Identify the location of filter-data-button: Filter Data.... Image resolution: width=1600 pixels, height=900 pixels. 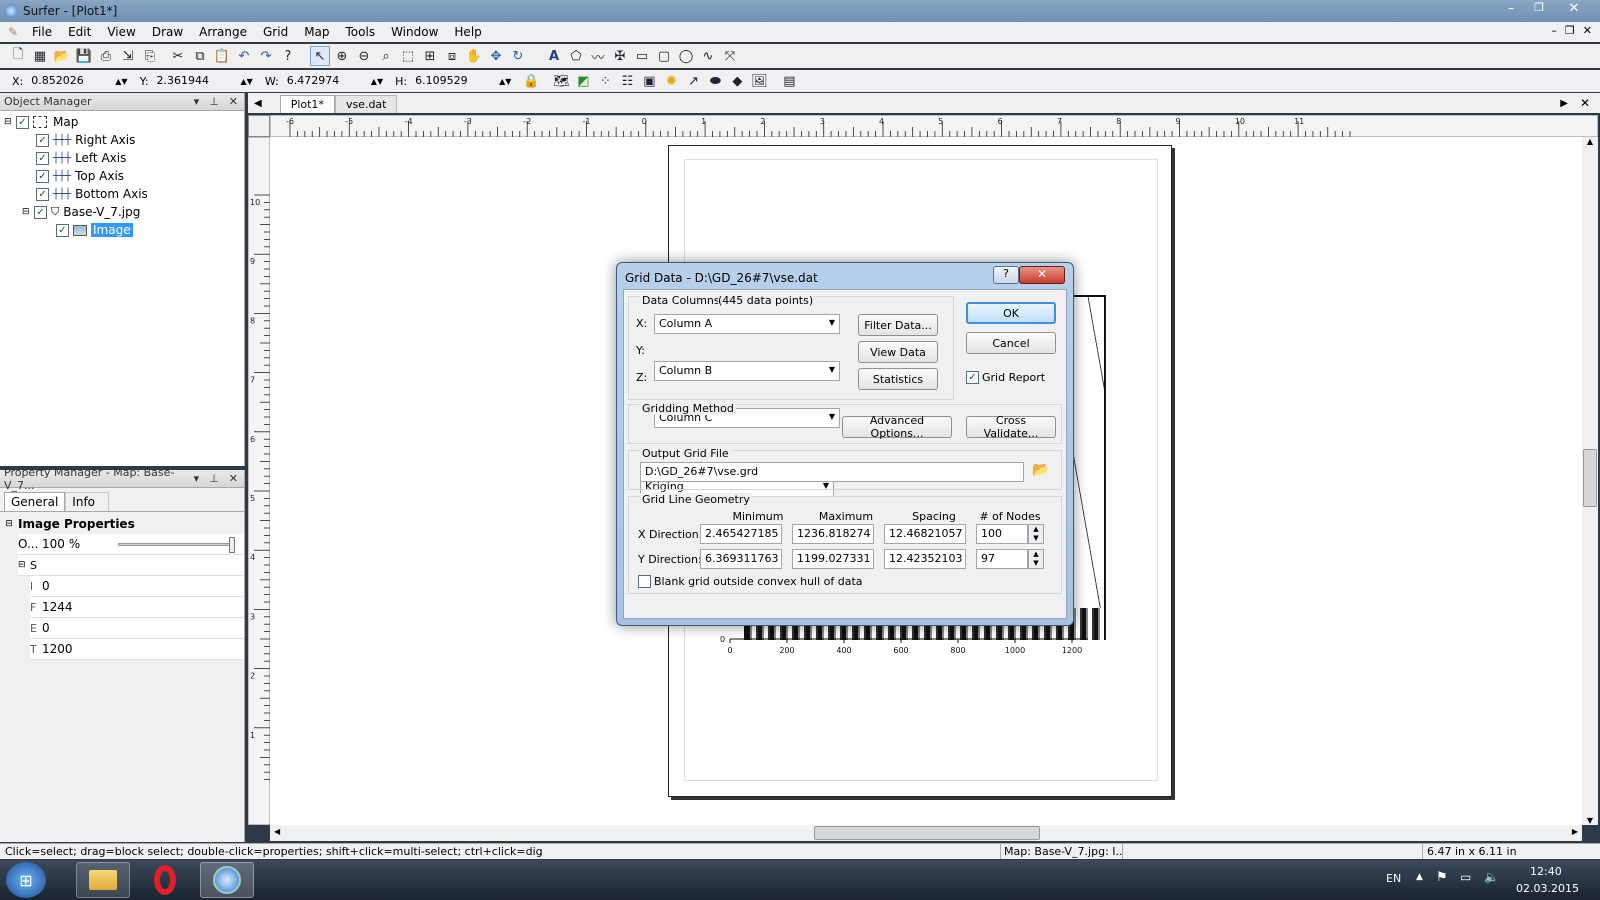
(898, 325).